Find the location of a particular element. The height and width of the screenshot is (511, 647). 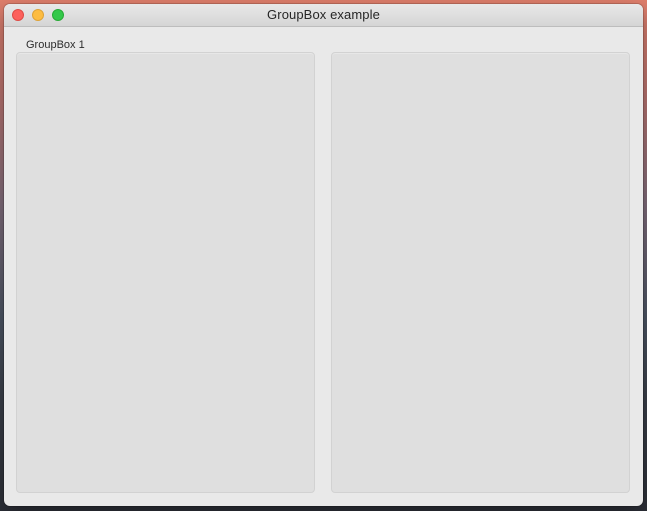

title-bar: GroupBox example is located at coordinates (323, 15).